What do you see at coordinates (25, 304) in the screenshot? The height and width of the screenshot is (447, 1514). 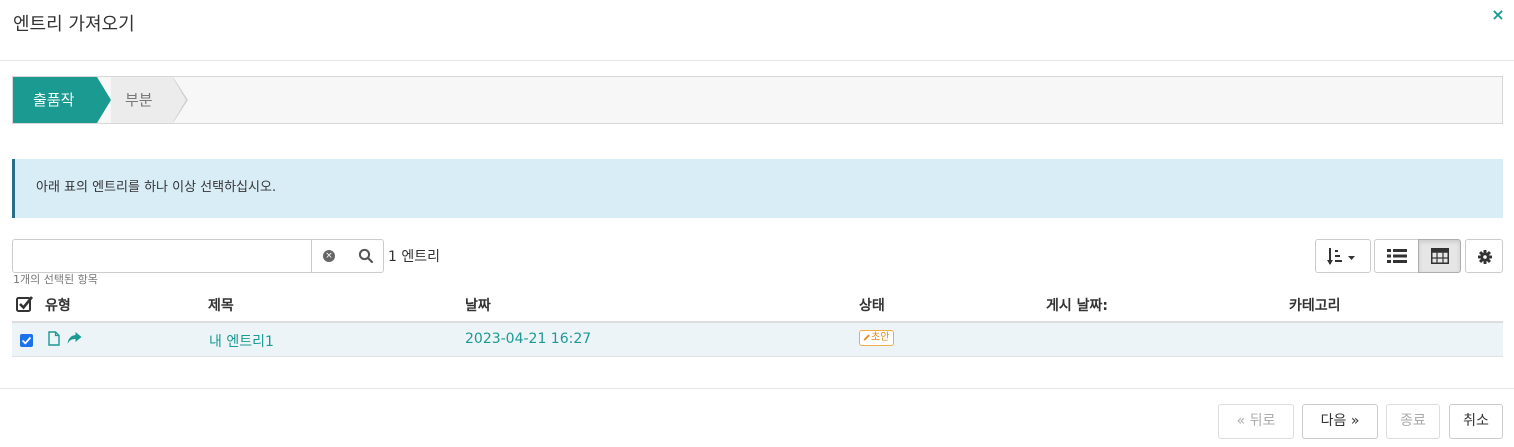 I see `select-all-checkbox` at bounding box center [25, 304].